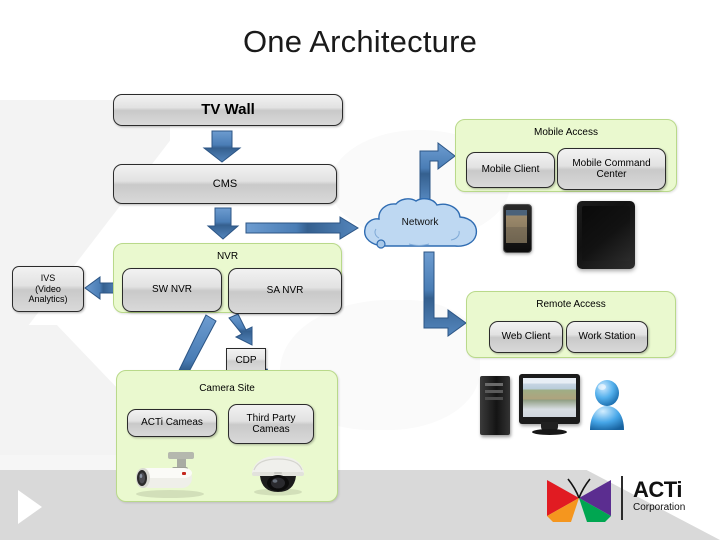 The image size is (720, 540). Describe the element at coordinates (625, 499) in the screenshot. I see `acti-logo: ACTi Corporation` at that location.